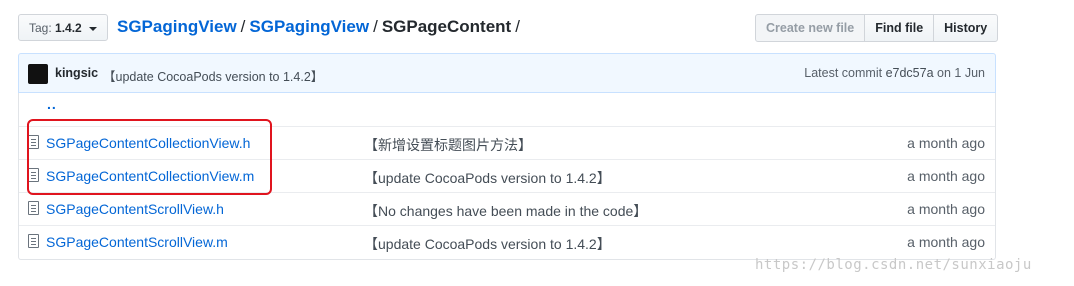 Image resolution: width=1074 pixels, height=286 pixels. I want to click on latest-commit-label: Latest commit, so click(843, 73).